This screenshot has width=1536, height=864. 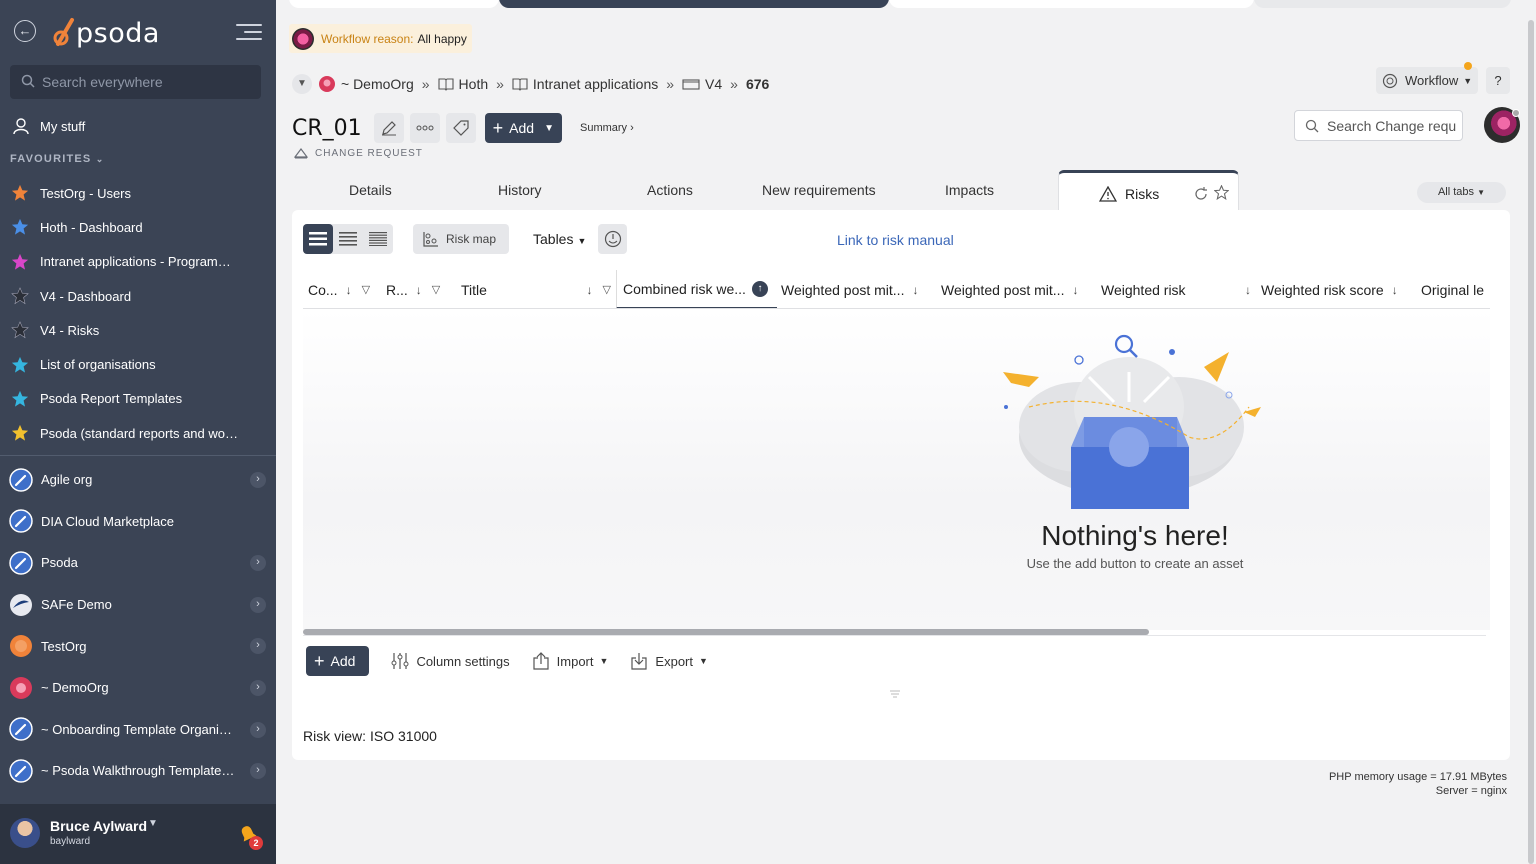 What do you see at coordinates (969, 190) in the screenshot?
I see `tab-impacts: Impacts` at bounding box center [969, 190].